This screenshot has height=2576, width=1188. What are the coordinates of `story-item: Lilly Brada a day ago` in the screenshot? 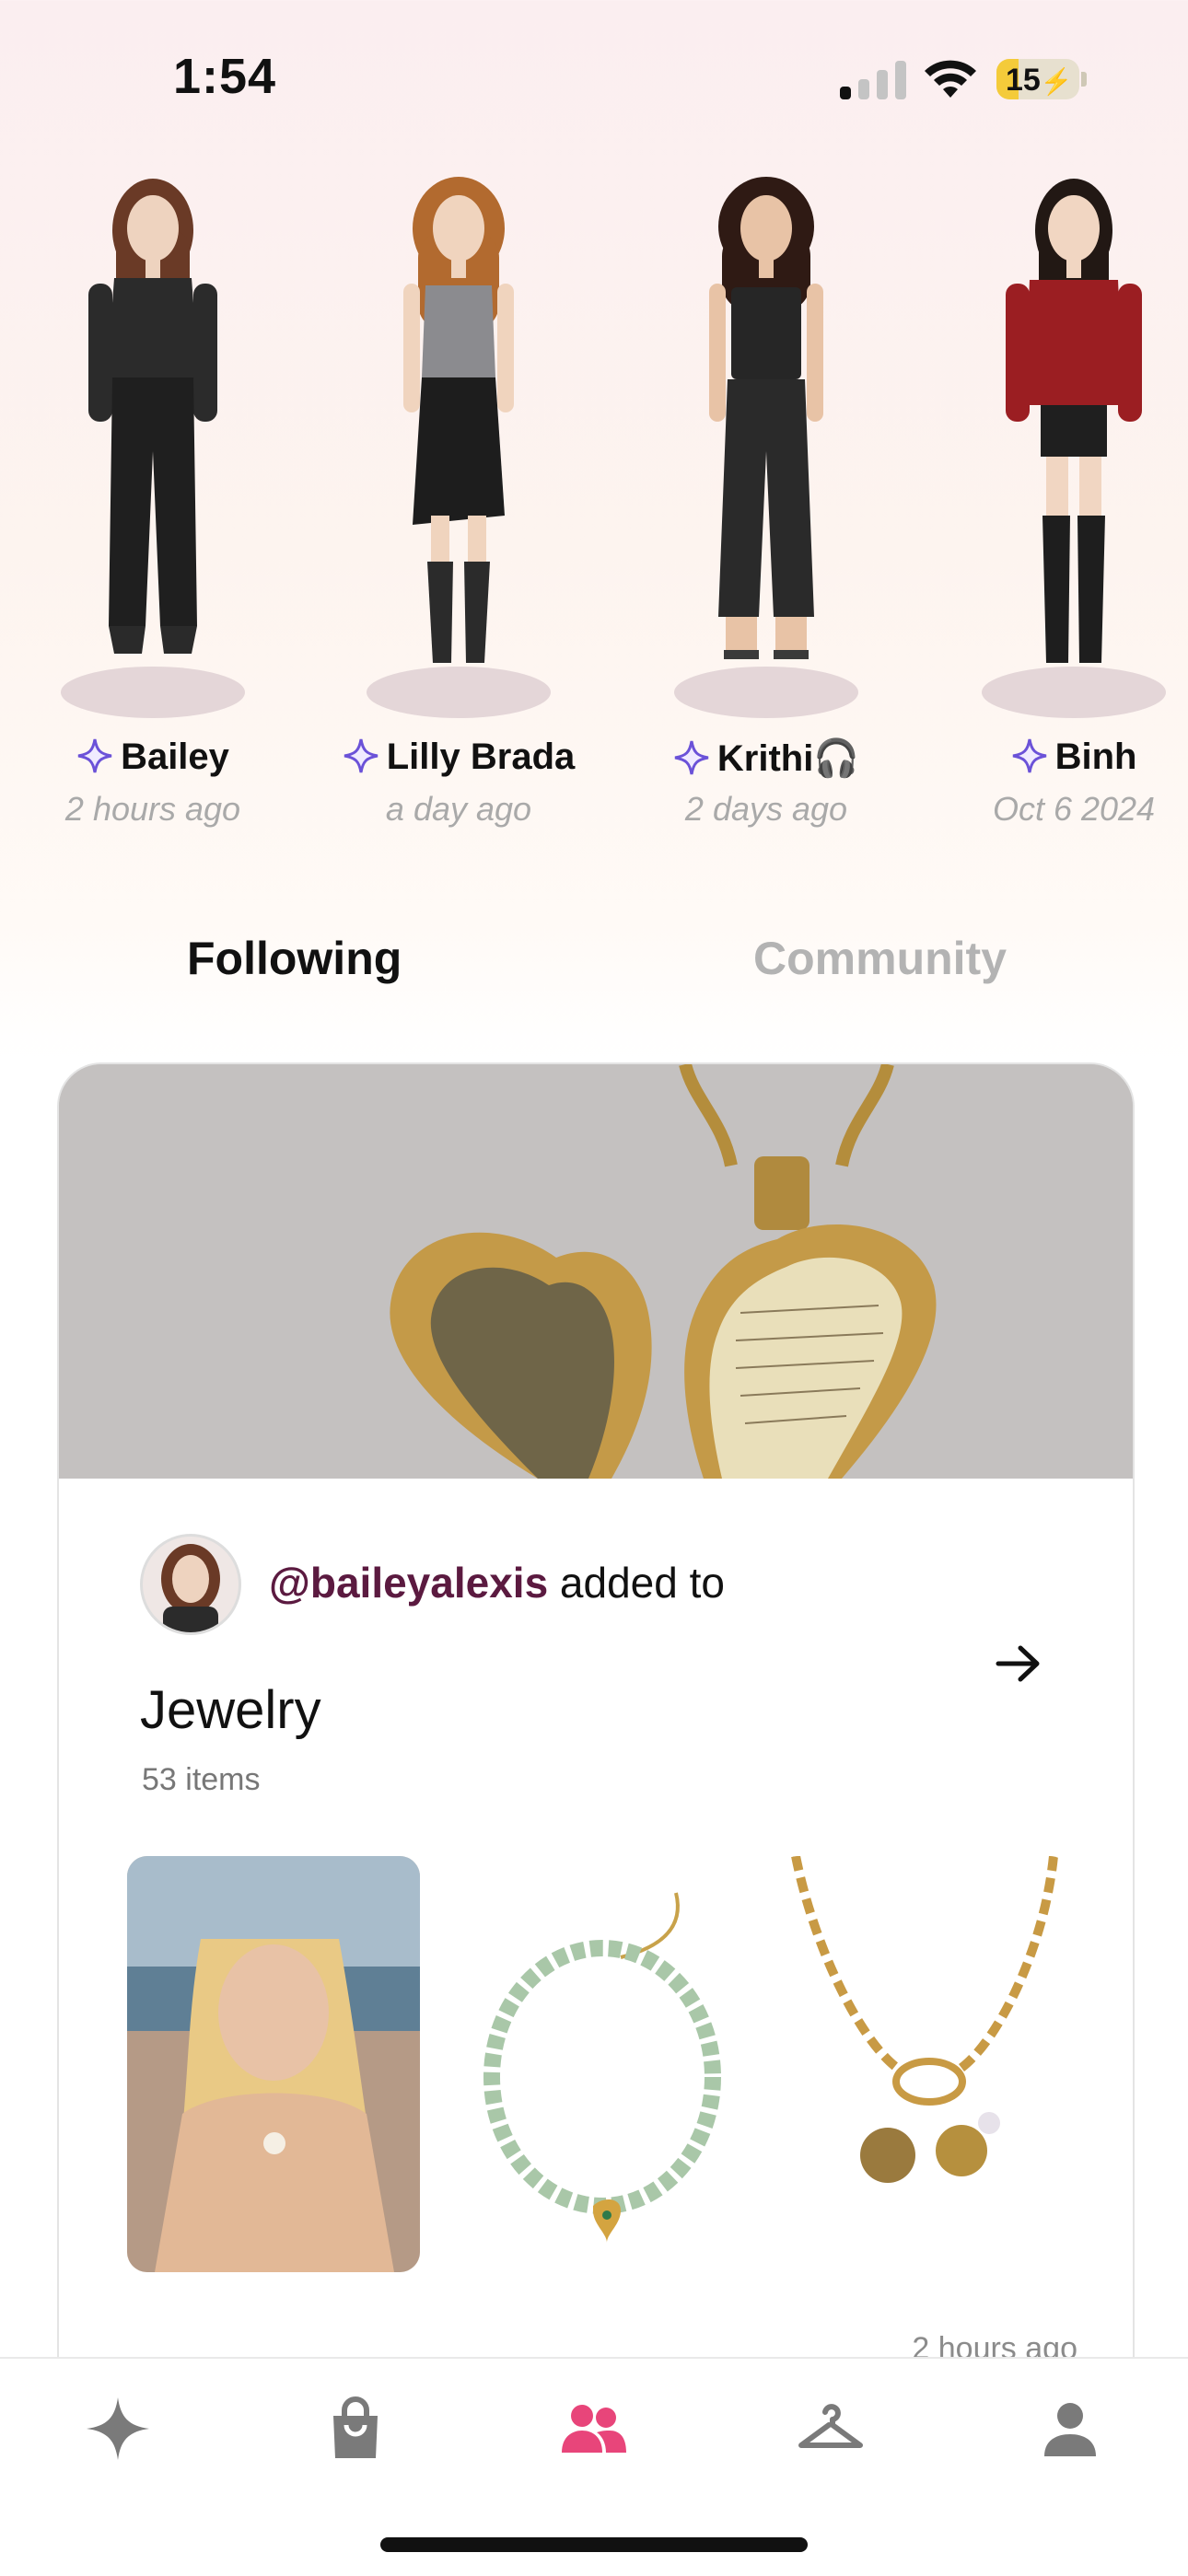 It's located at (458, 506).